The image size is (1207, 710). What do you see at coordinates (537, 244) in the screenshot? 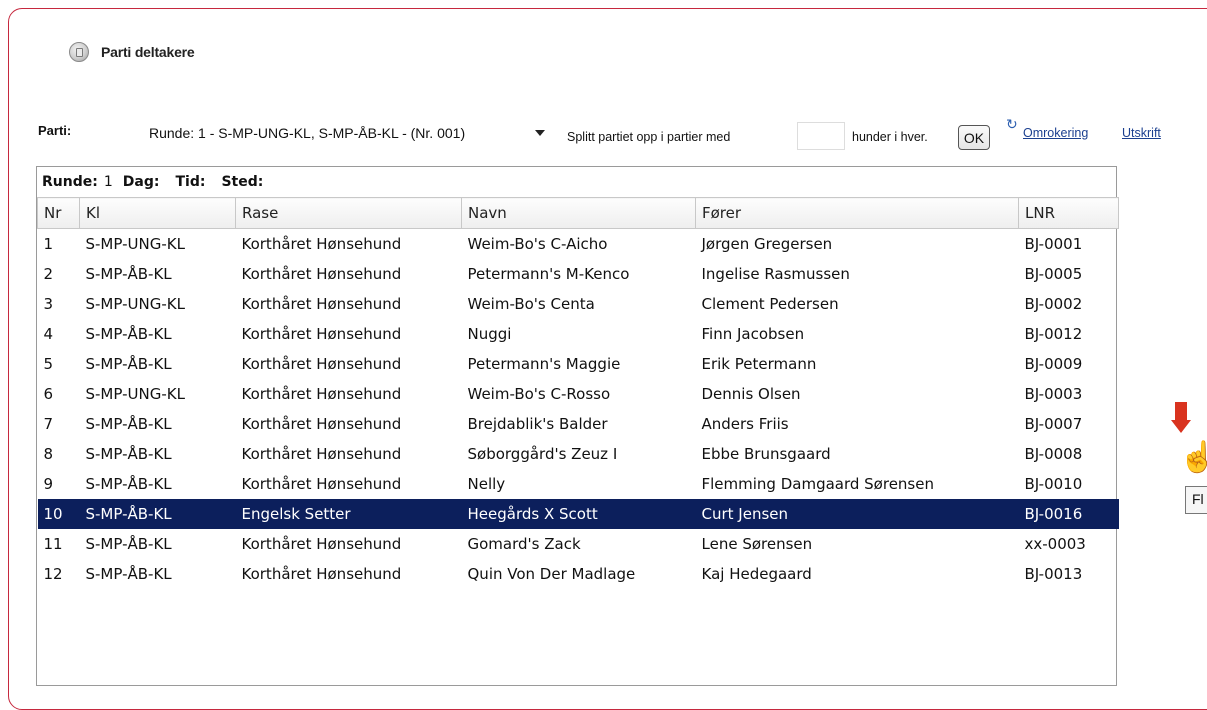
I see `table-cell: Weim-Bo's C-Aicho` at bounding box center [537, 244].